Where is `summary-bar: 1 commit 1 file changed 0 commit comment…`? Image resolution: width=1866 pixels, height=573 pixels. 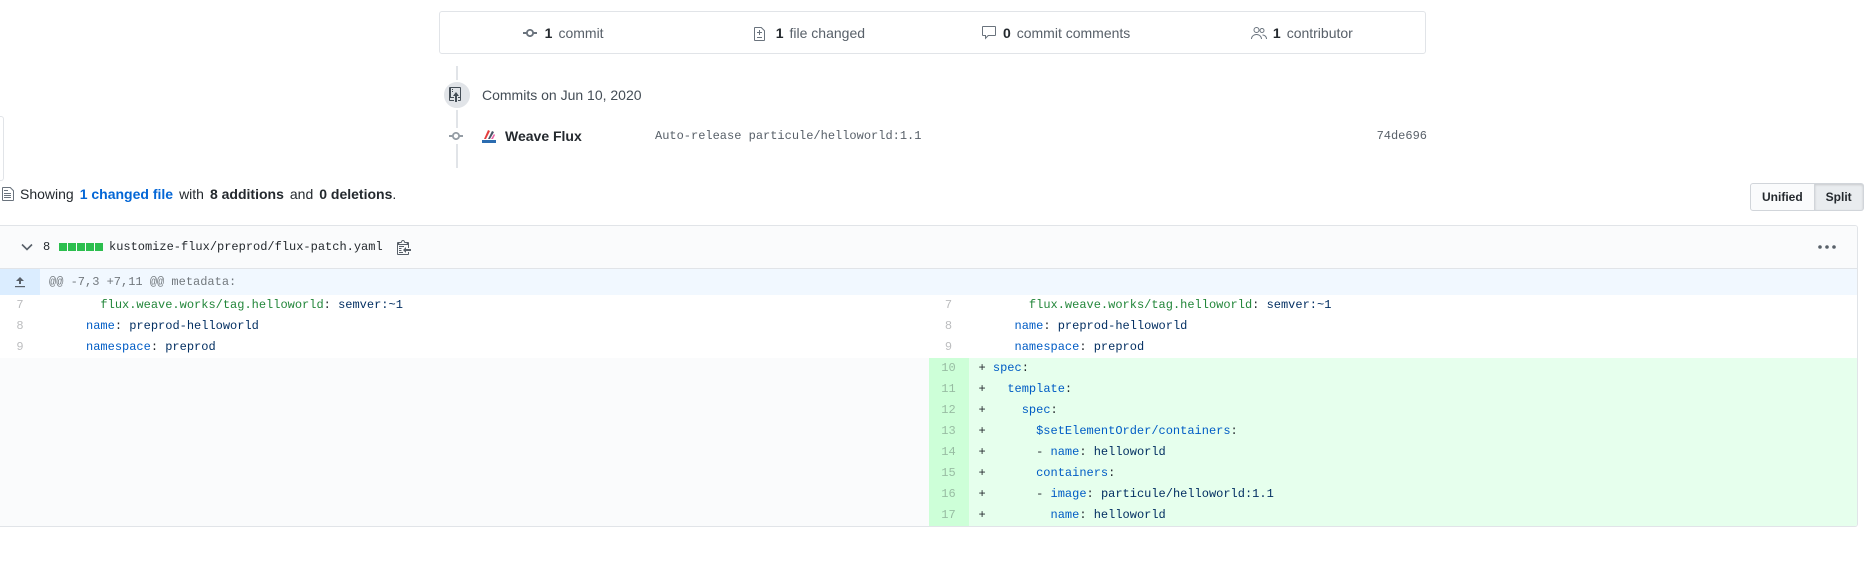 summary-bar: 1 commit 1 file changed 0 commit comment… is located at coordinates (932, 32).